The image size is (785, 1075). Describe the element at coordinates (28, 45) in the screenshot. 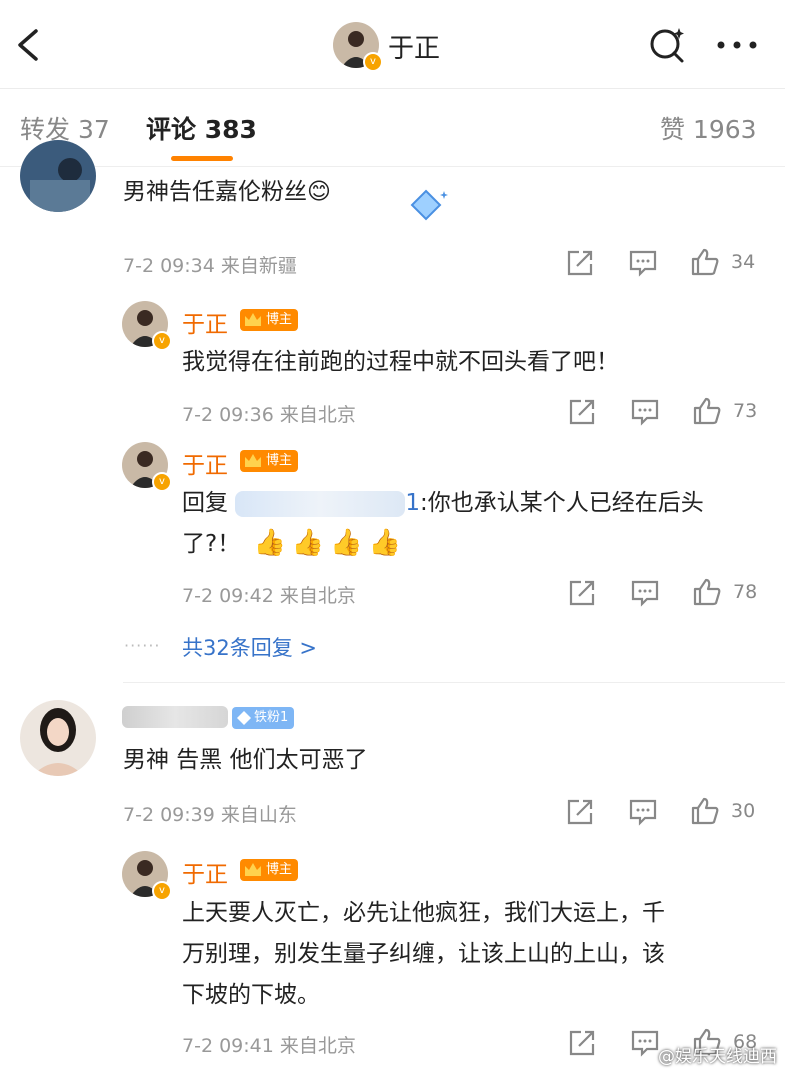

I see `chevron-left-icon` at that location.